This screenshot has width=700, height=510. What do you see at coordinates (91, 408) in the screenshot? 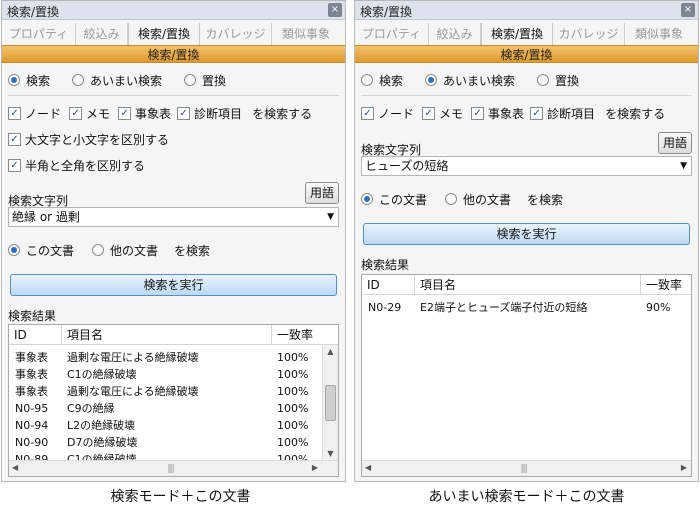
I see `cell-name: C9の絶縁` at bounding box center [91, 408].